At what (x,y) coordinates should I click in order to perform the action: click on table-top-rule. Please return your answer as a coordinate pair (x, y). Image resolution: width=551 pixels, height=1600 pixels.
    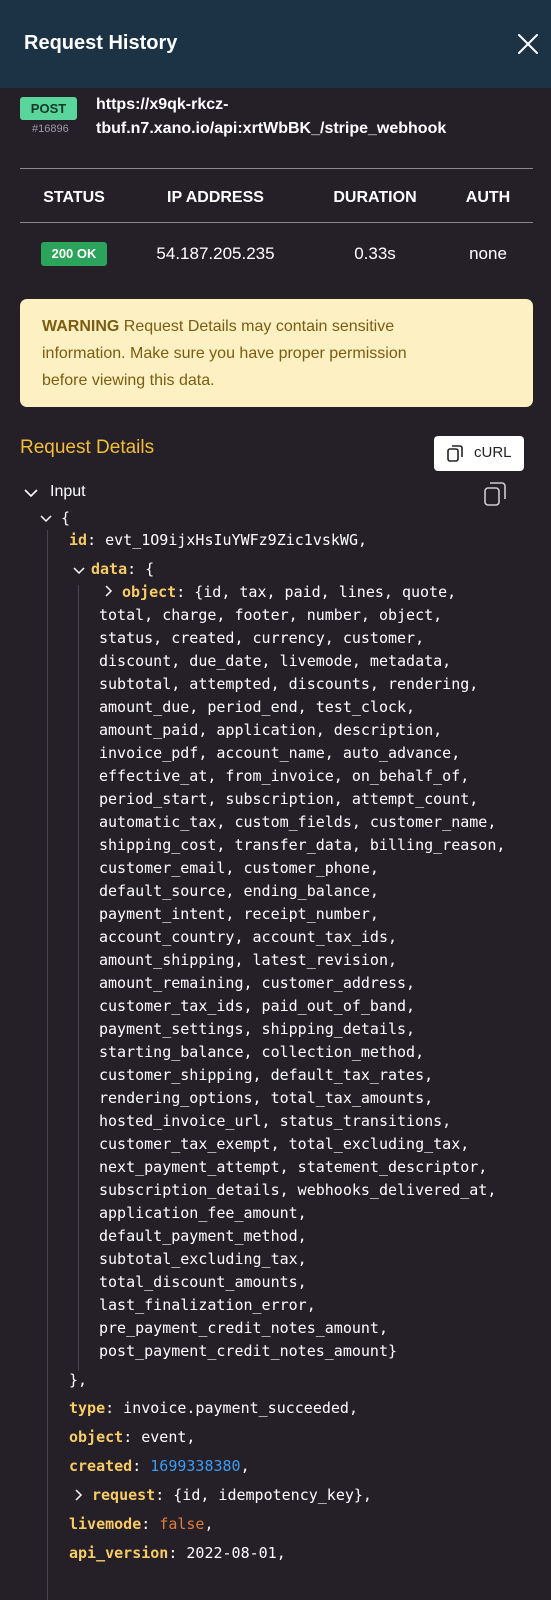
    Looking at the image, I should click on (276, 168).